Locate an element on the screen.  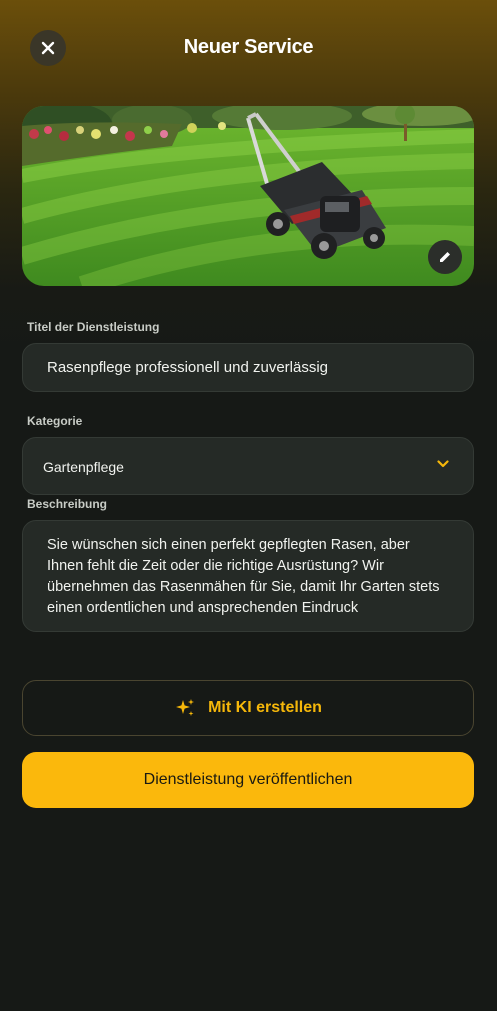
create-with-ai-button: Mit KI erstellen is located at coordinates (248, 708).